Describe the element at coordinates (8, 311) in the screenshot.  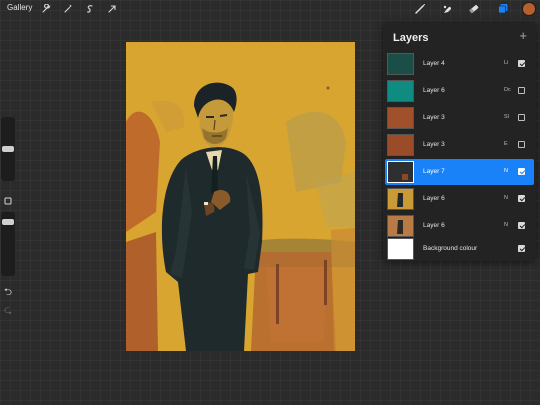
I see `redo-icon: ⮎` at that location.